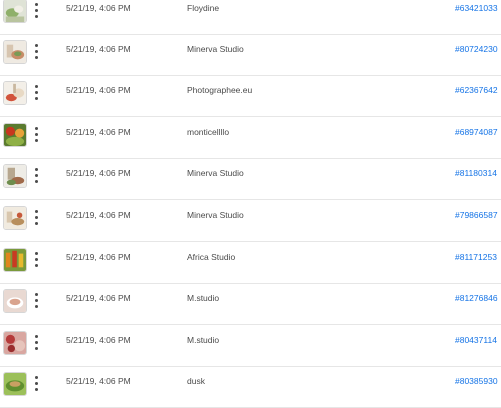 The image size is (501, 408). What do you see at coordinates (476, 173) in the screenshot?
I see `asset-id-link: #81180314` at bounding box center [476, 173].